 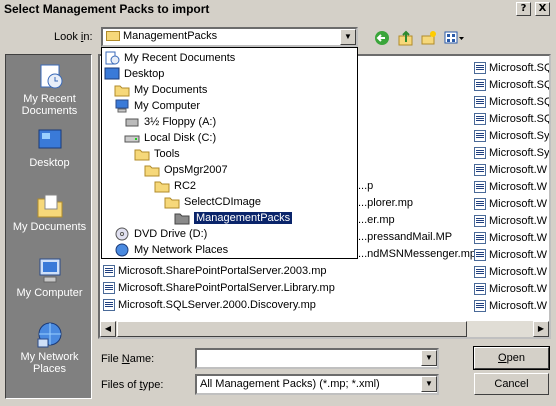 I want to click on back-icon, so click(x=382, y=37).